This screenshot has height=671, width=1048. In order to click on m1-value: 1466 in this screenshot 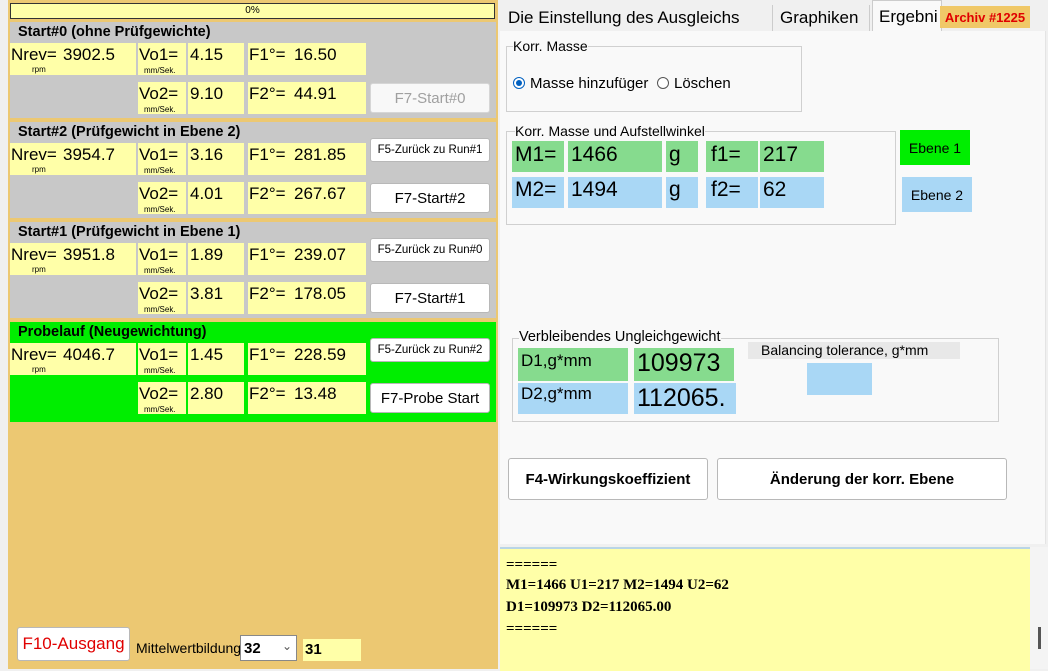, I will do `click(615, 156)`.